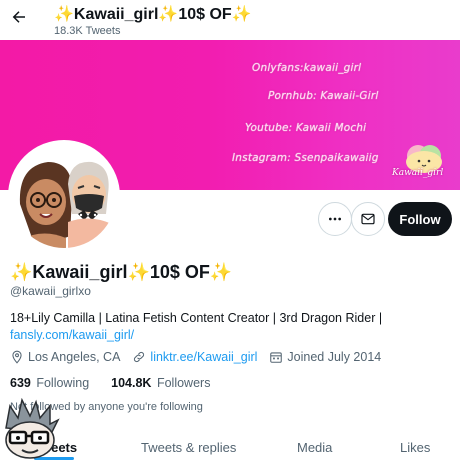  What do you see at coordinates (230, 335) in the screenshot?
I see `bio-link: fansly.com/kawaii_girl/` at bounding box center [230, 335].